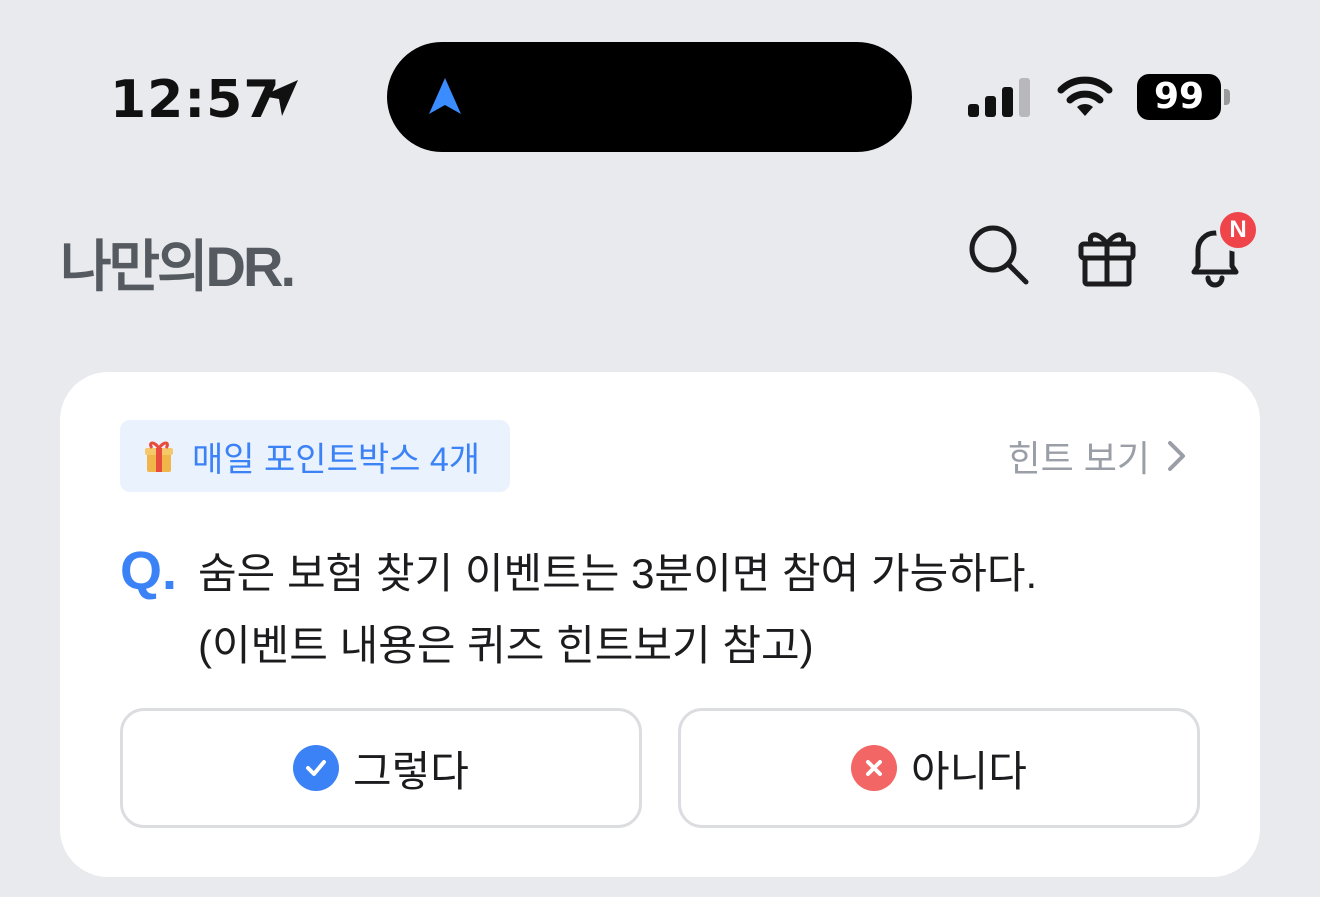  I want to click on answer-yes-button: 그렇다, so click(381, 768).